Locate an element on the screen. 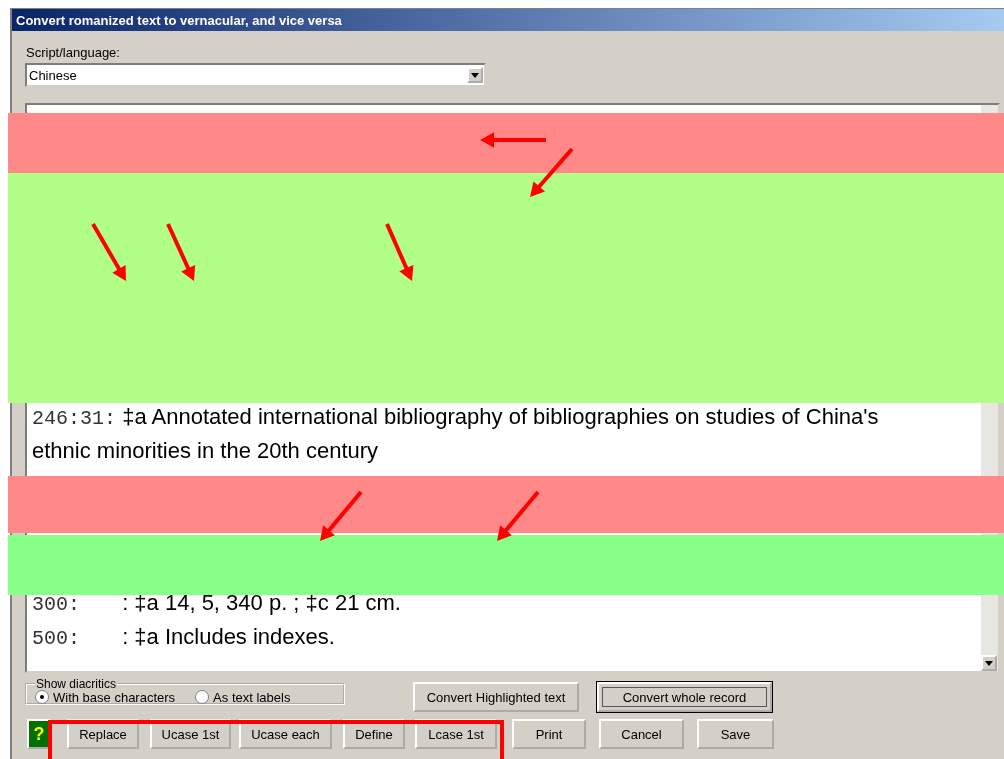  field-label: Script/language: is located at coordinates (73, 52).